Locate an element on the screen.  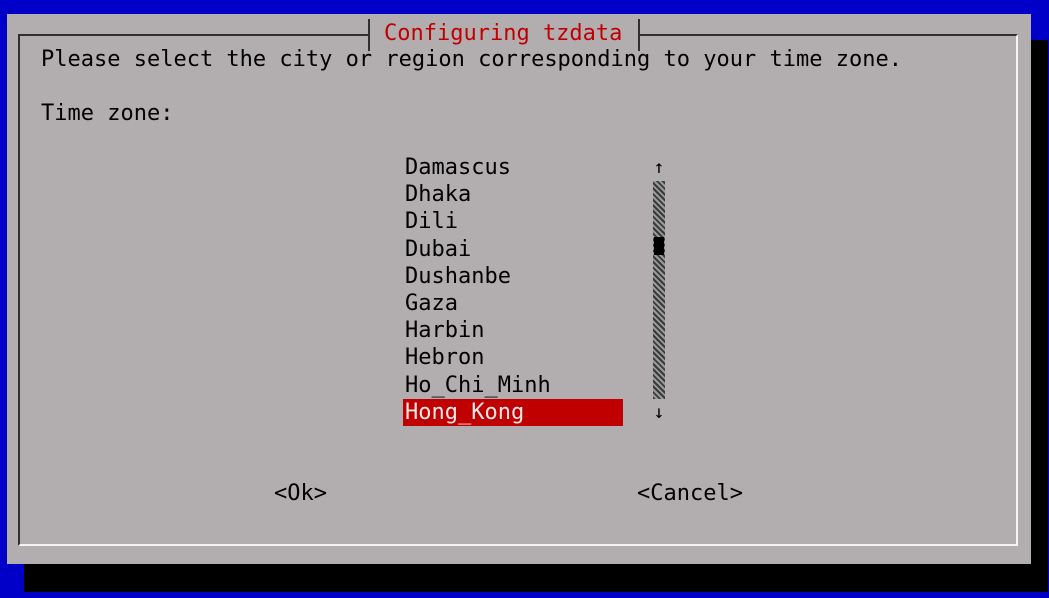
list-scrollbar: ↑ ↓ is located at coordinates (659, 290).